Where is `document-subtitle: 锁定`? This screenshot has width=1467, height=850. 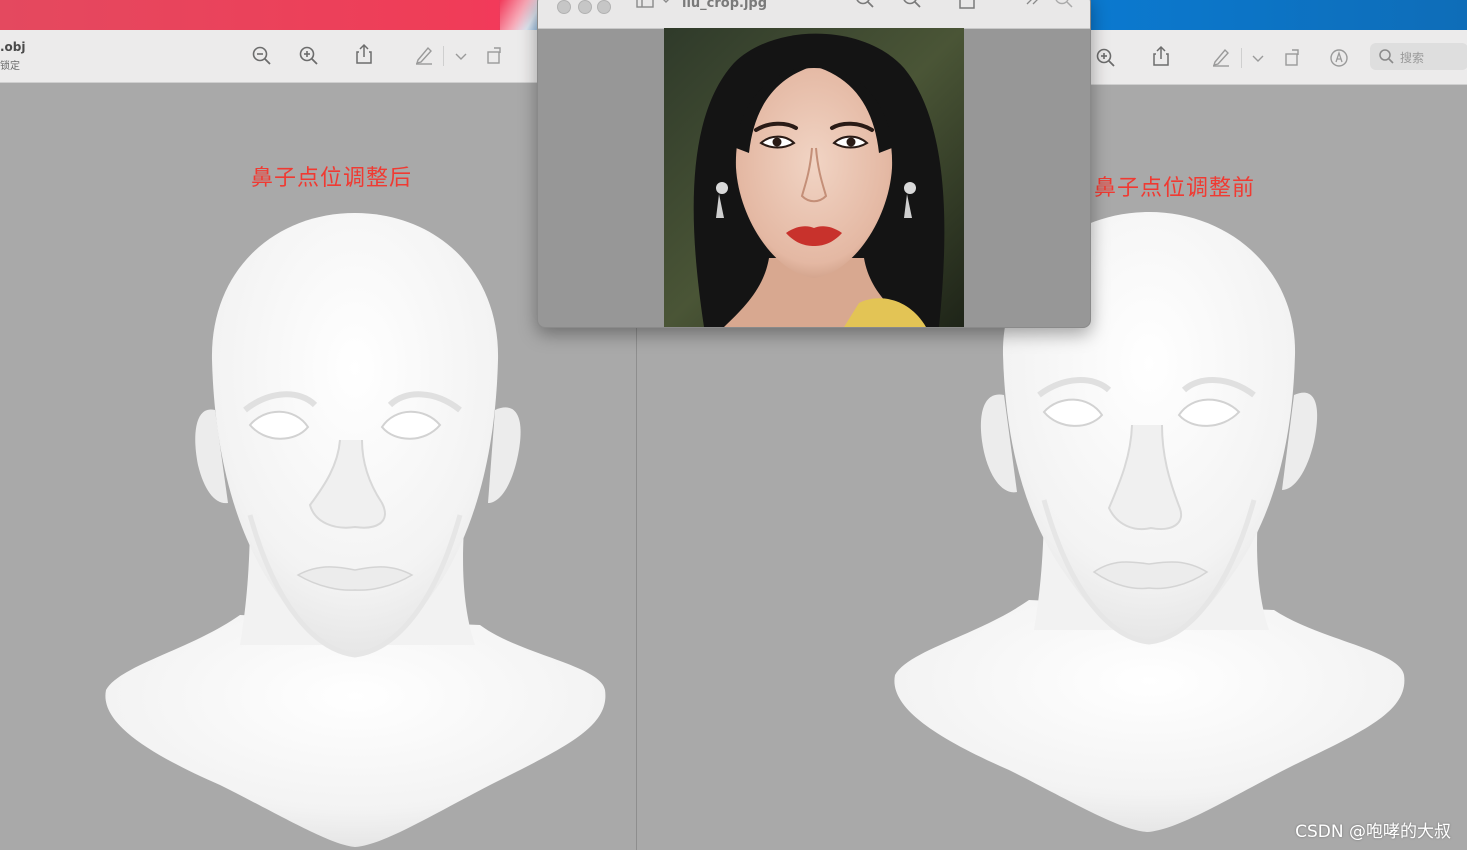 document-subtitle: 锁定 is located at coordinates (10, 66).